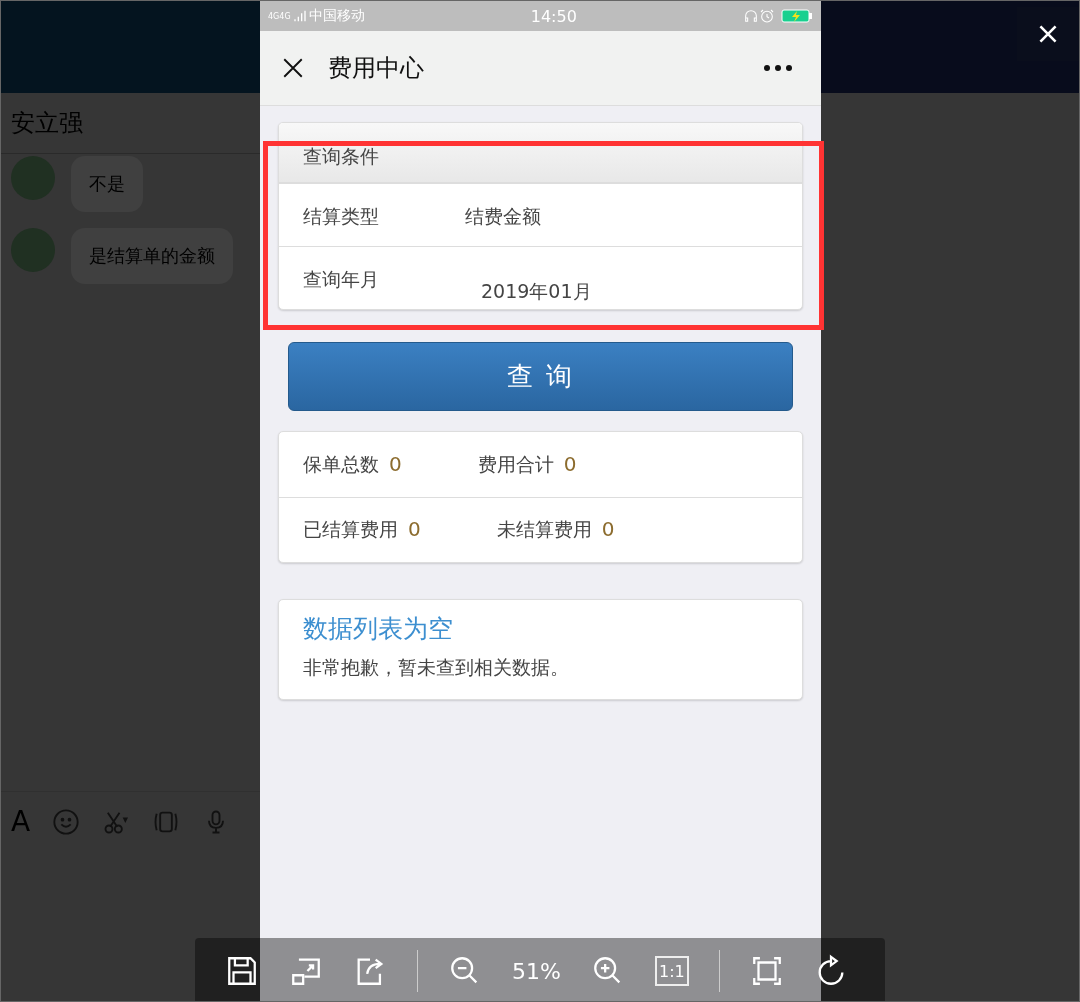 The image size is (1080, 1002). What do you see at coordinates (436, 667) in the screenshot?
I see `empty-message: 非常抱歉，暂未查到相关数据。` at bounding box center [436, 667].